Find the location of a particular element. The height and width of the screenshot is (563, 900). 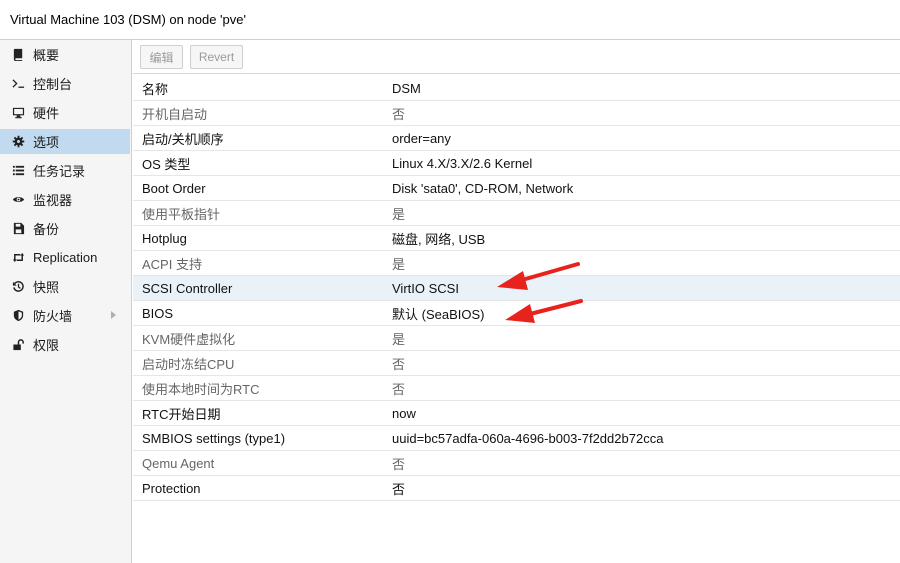

option-value: order=any is located at coordinates (421, 138).